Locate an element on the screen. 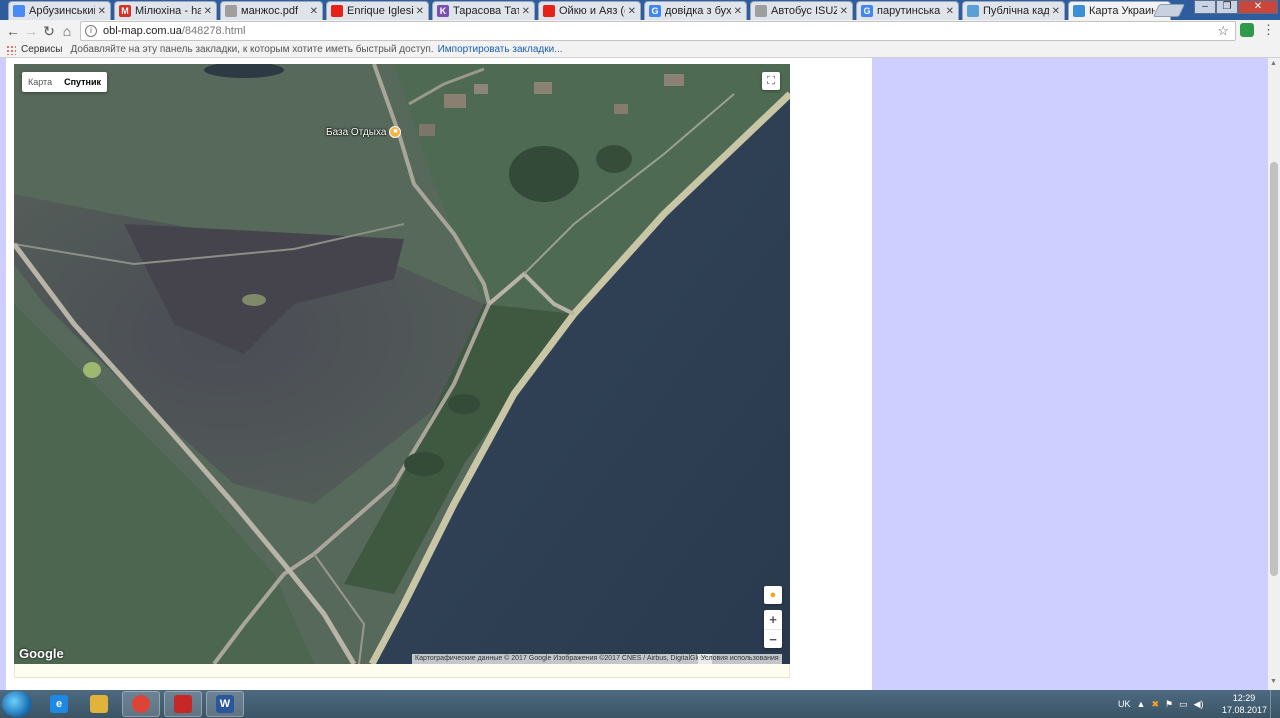 The width and height of the screenshot is (1280, 718). windows-taskbar: UK ▲ ✖ ⚑ ▭ ◀) 12:29 17.08.2017 e W is located at coordinates (640, 704).